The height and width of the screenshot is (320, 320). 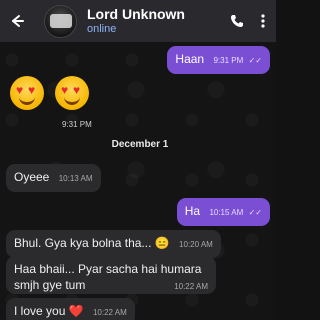 I want to click on chat-header: Lord Unknown online, so click(x=138, y=21).